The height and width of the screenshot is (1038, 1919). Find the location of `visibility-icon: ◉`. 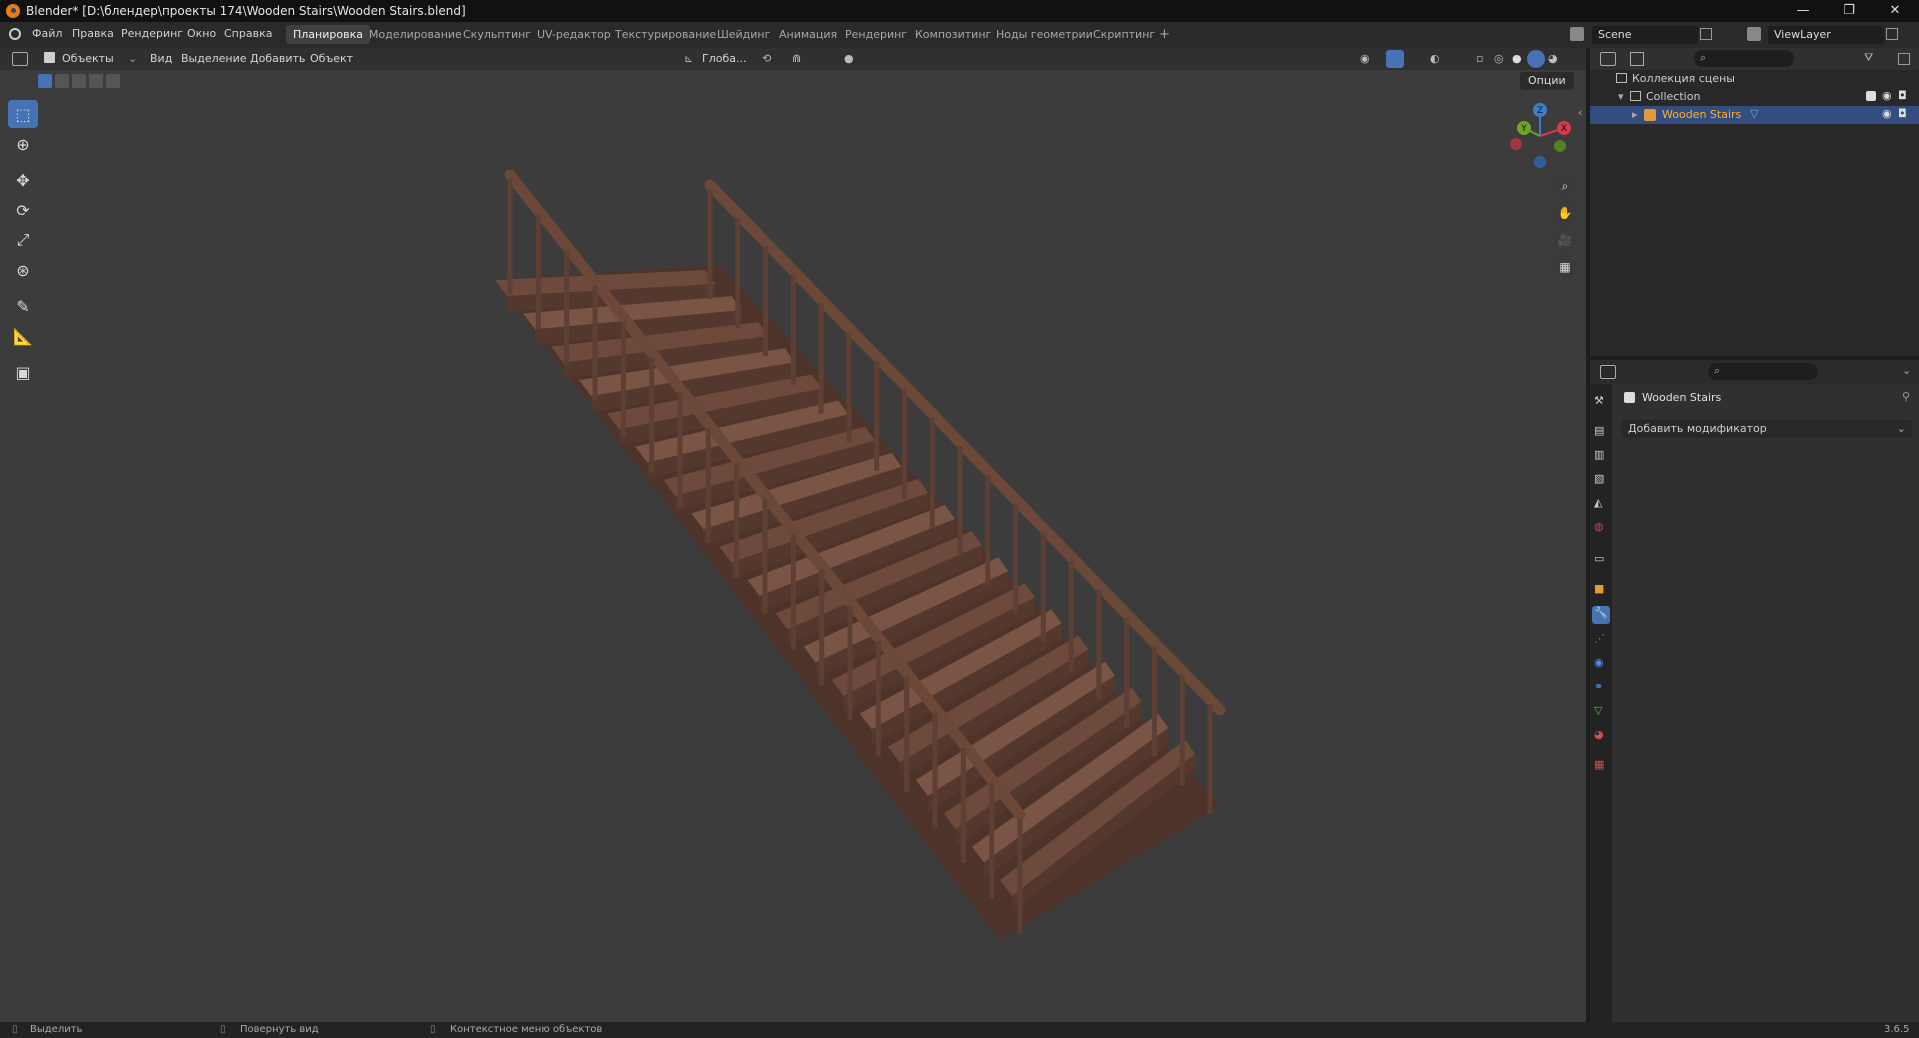

visibility-icon: ◉ is located at coordinates (1365, 58).